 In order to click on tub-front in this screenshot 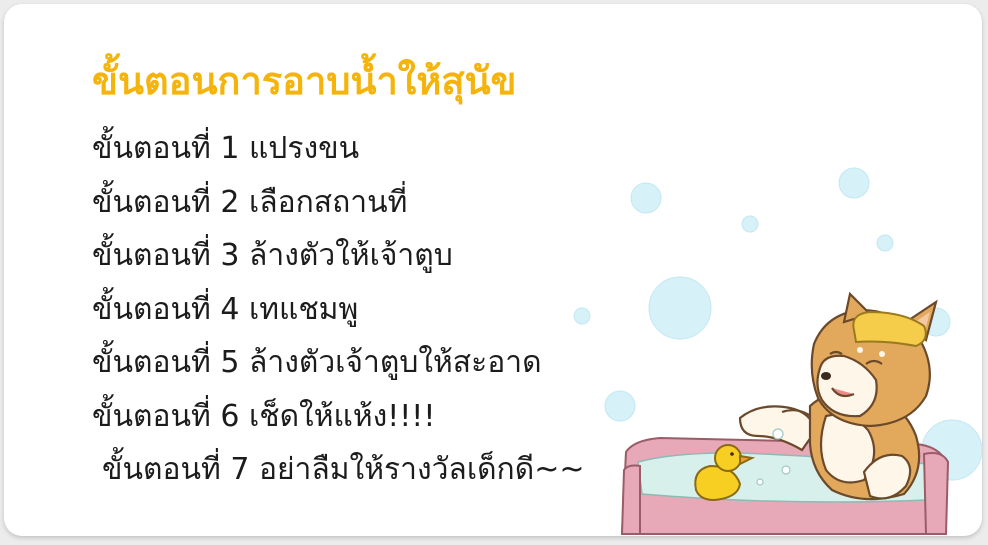, I will do `click(630, 499)`.